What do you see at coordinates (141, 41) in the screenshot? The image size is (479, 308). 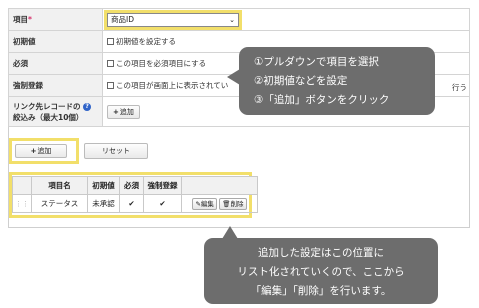 I see `initial-value-checkbox: 初期値を設定する` at bounding box center [141, 41].